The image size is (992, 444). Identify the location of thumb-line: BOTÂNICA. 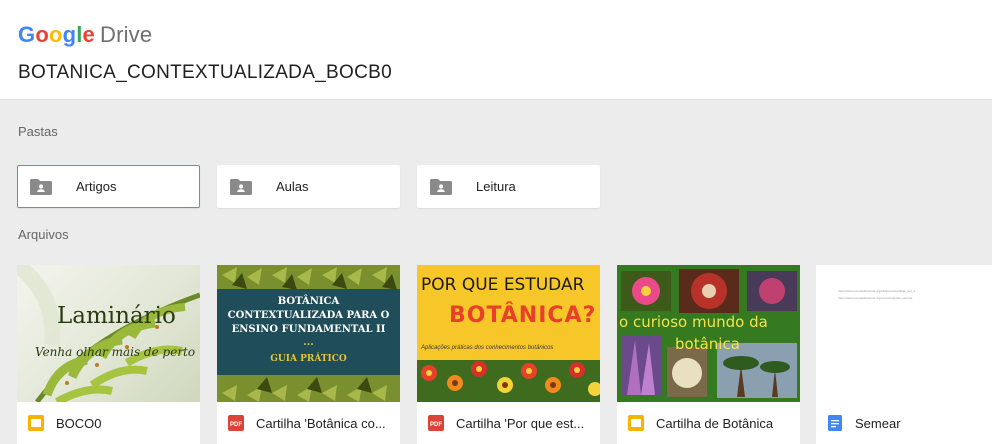
(308, 301).